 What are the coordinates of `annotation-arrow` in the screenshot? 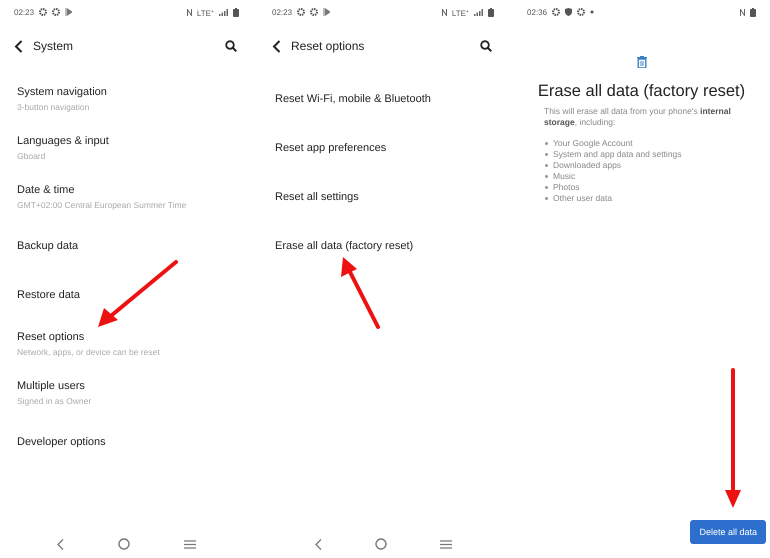 It's located at (360, 293).